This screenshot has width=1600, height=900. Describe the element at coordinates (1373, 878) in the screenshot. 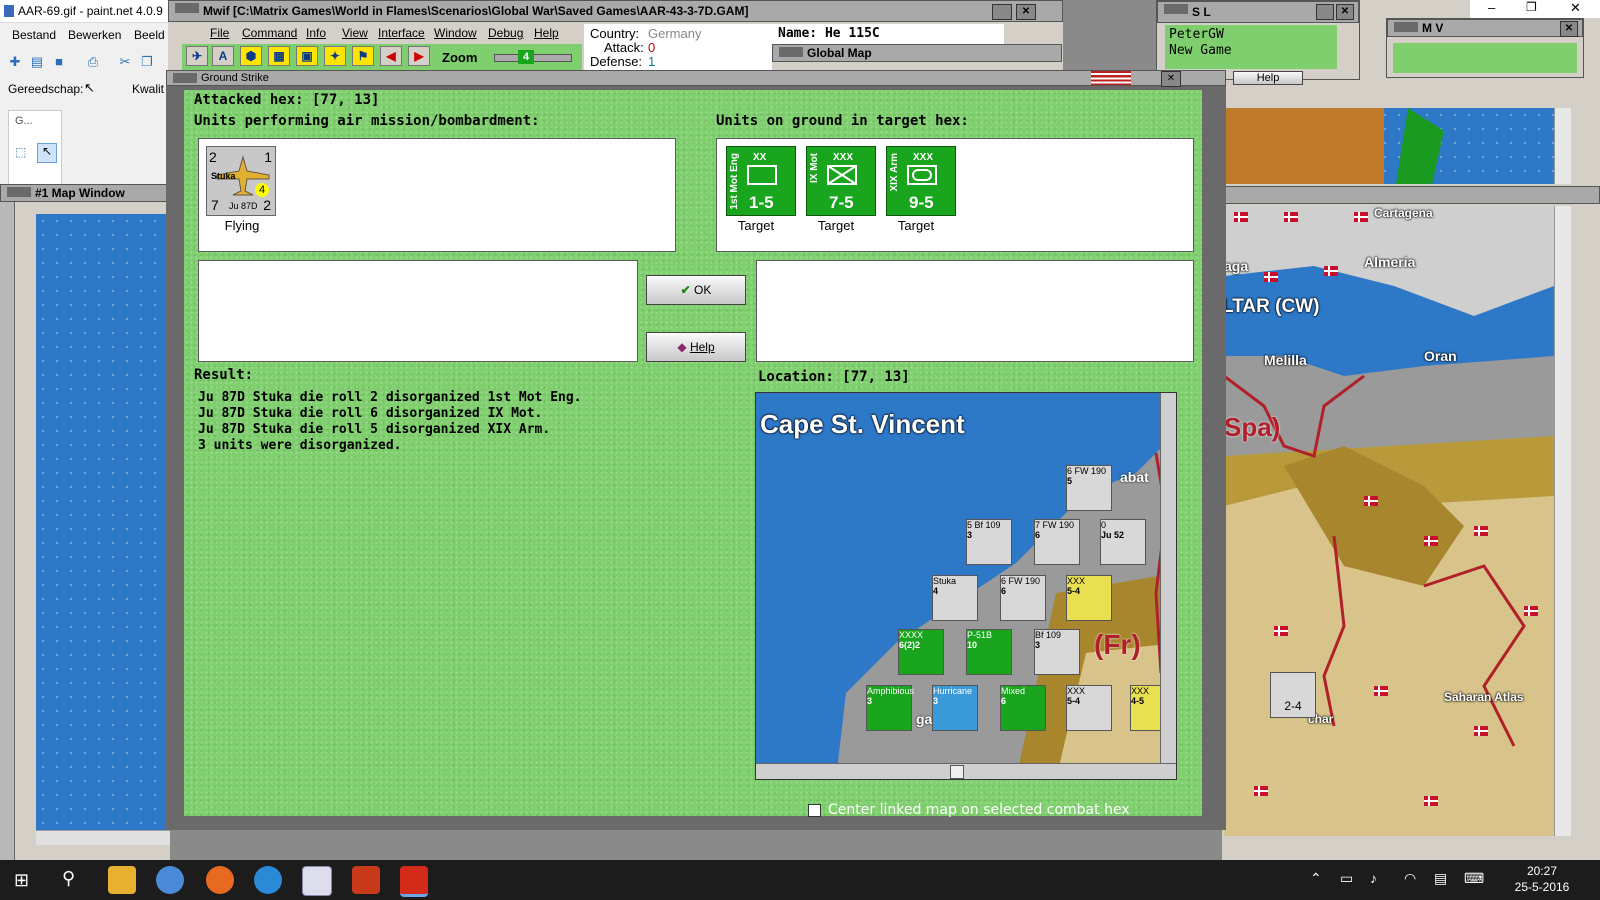

I see `volume-icon: ♪` at that location.